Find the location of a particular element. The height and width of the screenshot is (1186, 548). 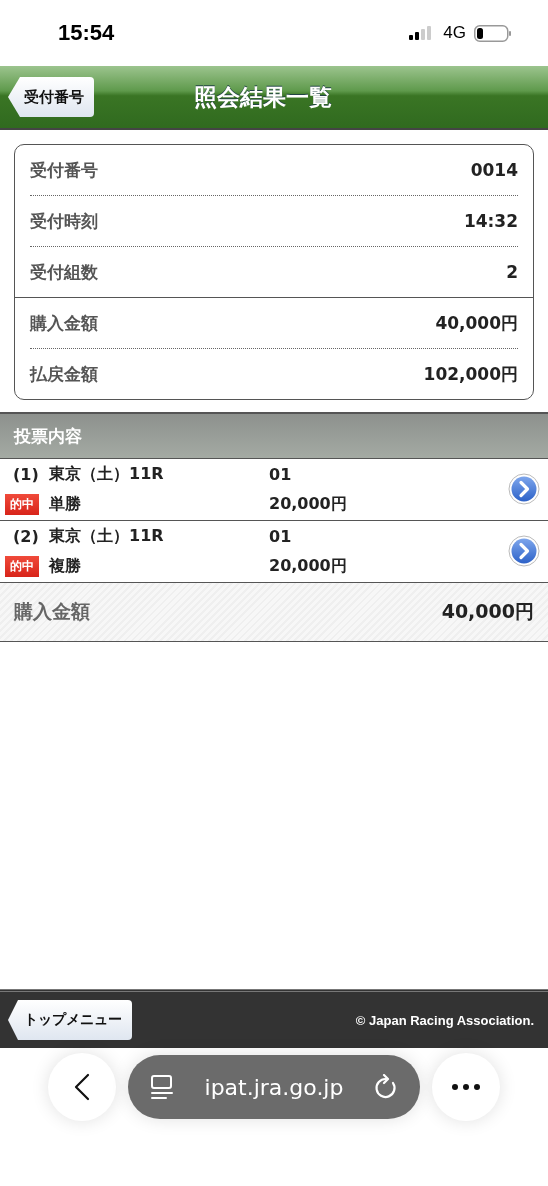

page-title: 照会結果一覧 is located at coordinates (263, 97).